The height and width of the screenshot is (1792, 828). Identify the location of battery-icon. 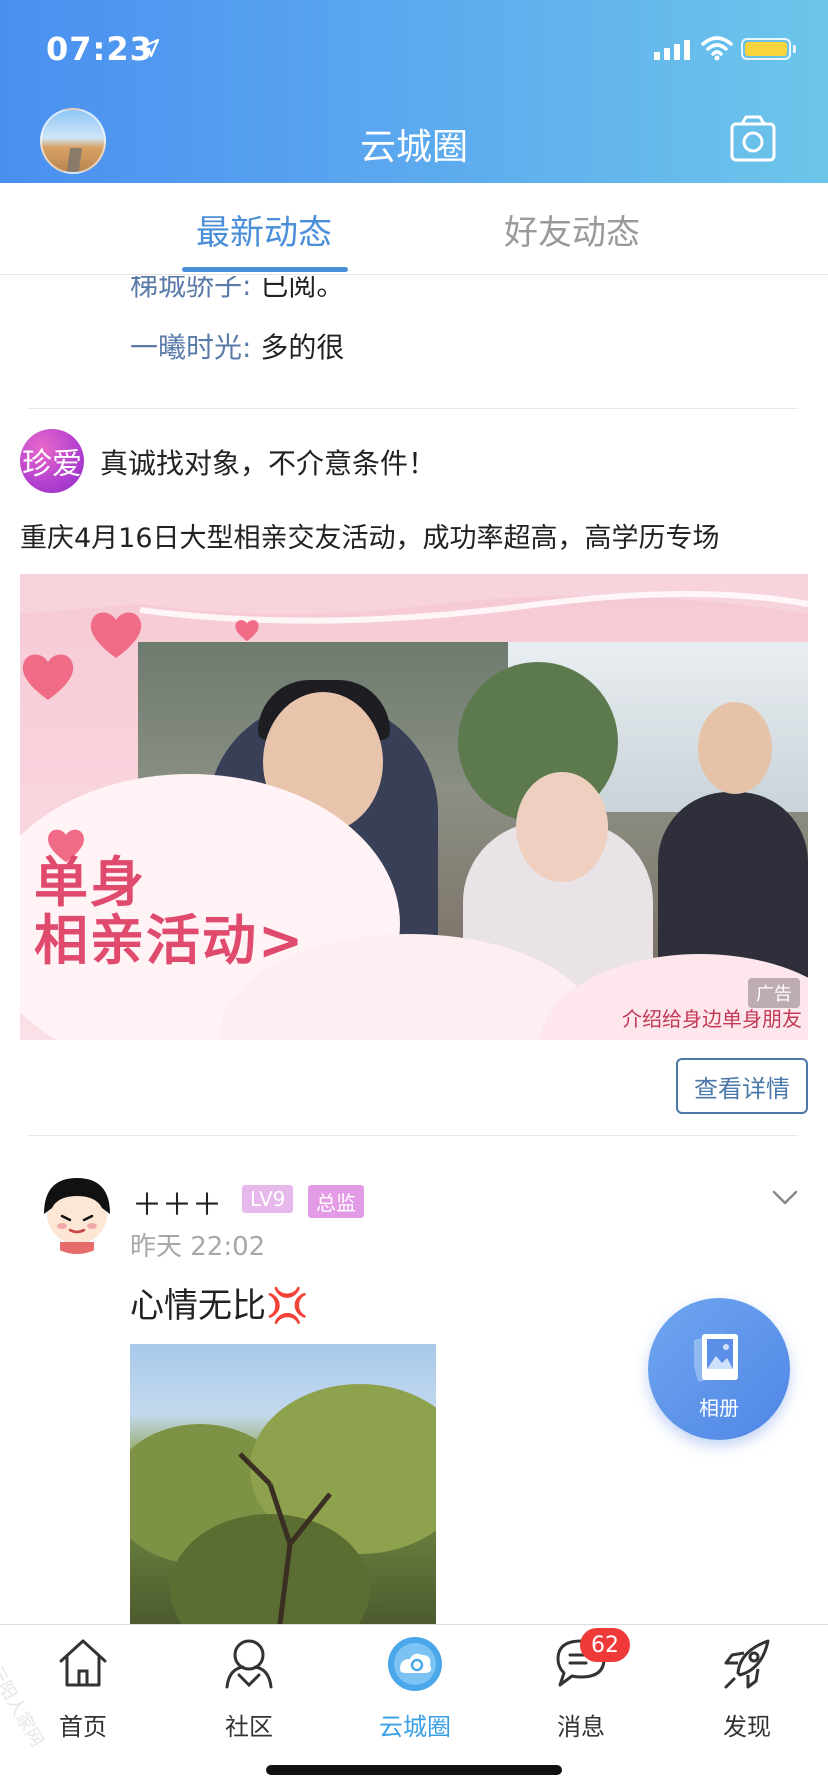
(766, 49).